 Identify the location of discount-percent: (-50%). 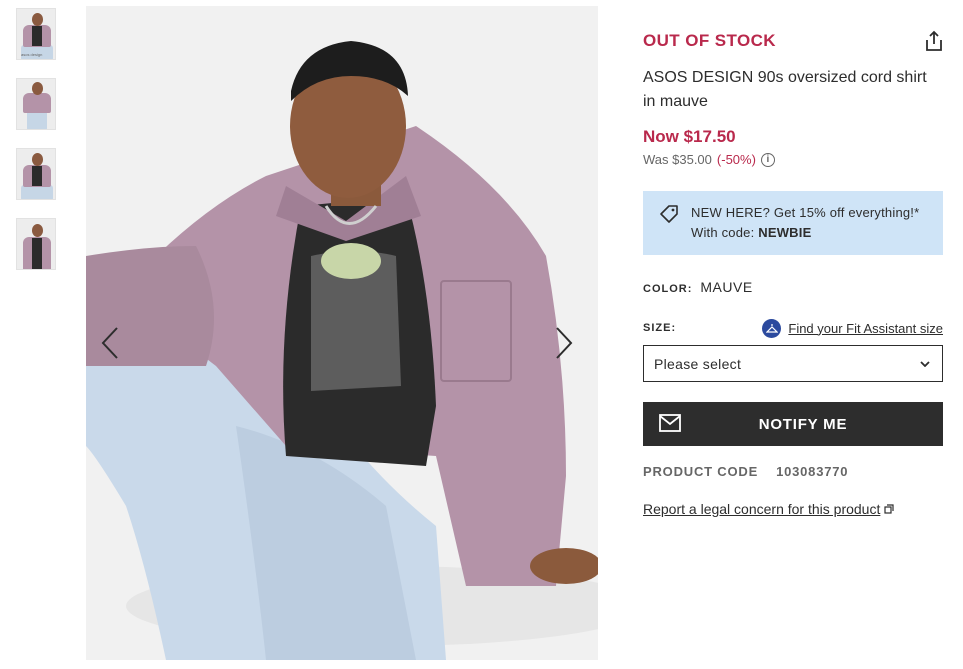
(736, 159).